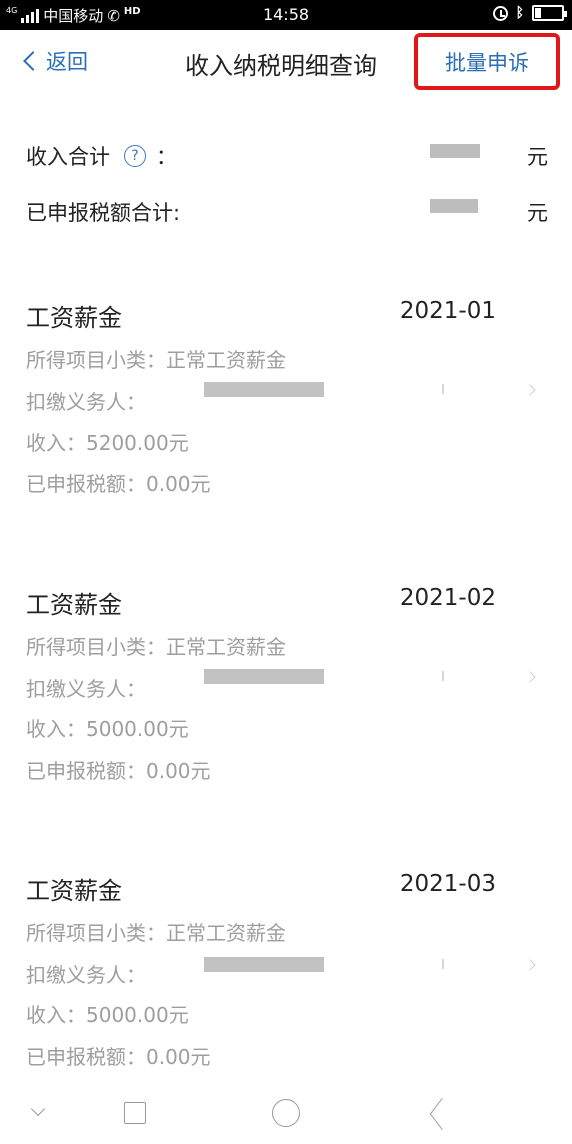 The height and width of the screenshot is (1144, 572). I want to click on tax-total-label: 已申报税额合计:, so click(103, 213).